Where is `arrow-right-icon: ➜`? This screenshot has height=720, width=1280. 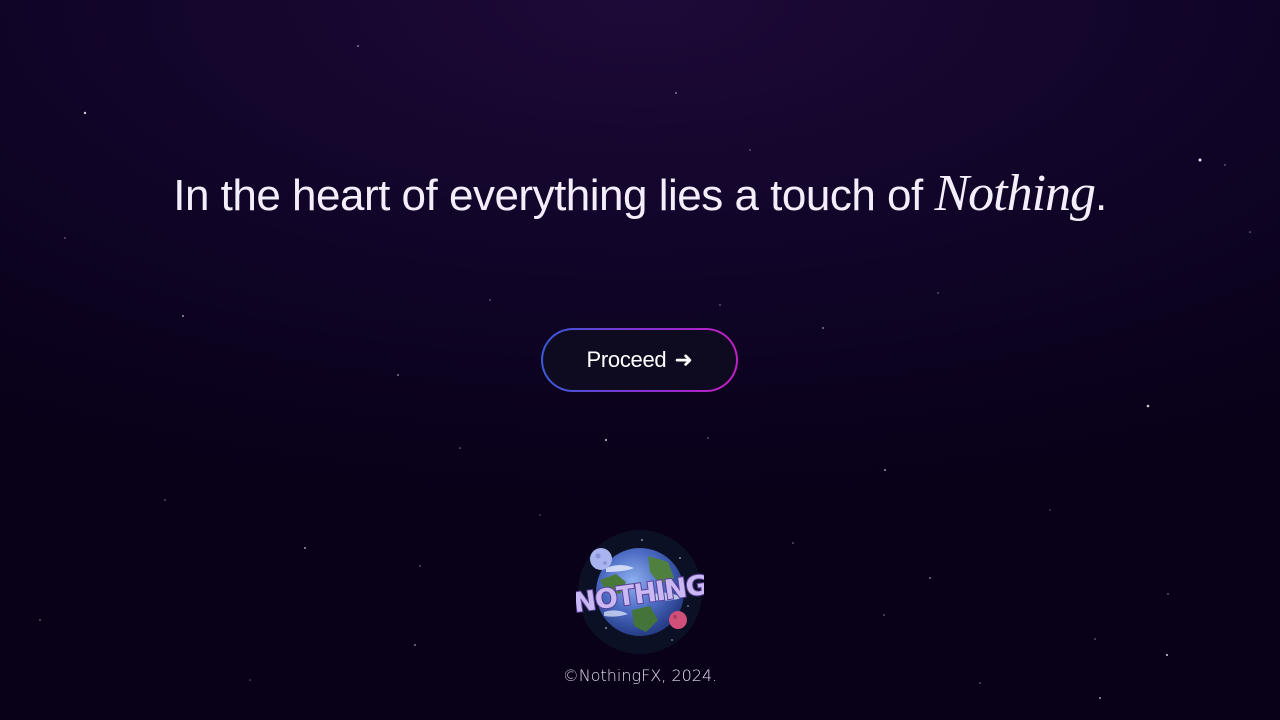
arrow-right-icon: ➜ is located at coordinates (683, 360).